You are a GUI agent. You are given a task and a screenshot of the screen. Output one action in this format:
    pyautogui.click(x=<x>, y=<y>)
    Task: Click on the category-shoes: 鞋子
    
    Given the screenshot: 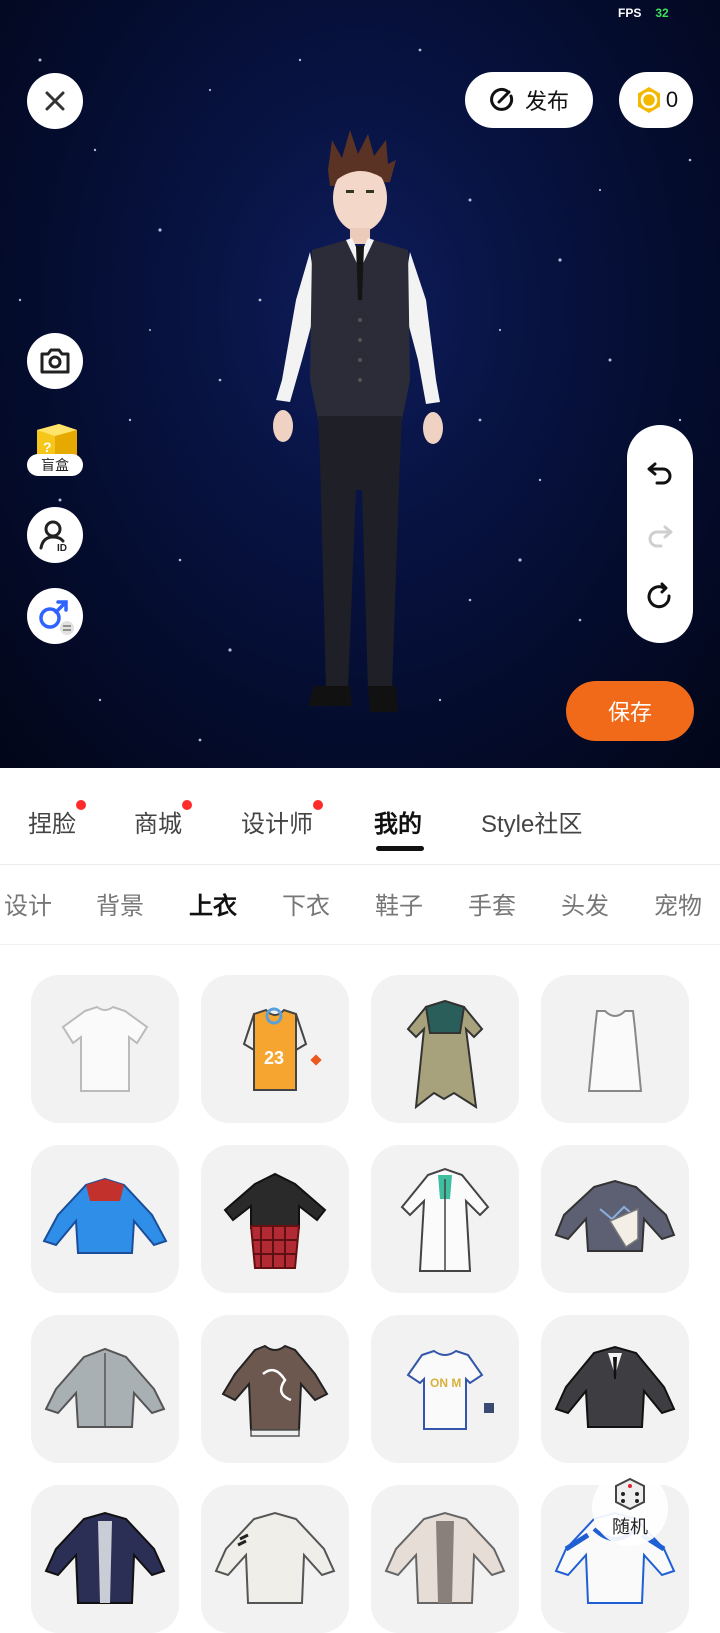 What is the action you would take?
    pyautogui.click(x=399, y=903)
    